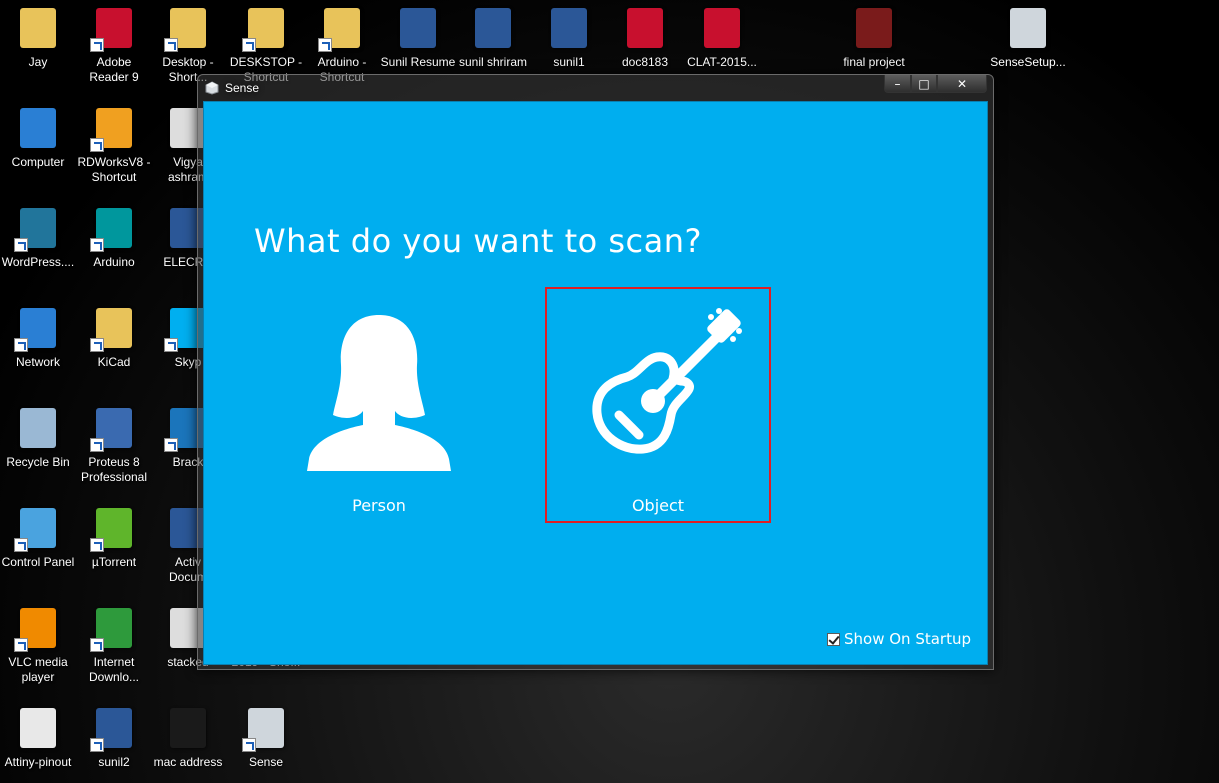  What do you see at coordinates (114, 328) in the screenshot?
I see `kicad-icon` at bounding box center [114, 328].